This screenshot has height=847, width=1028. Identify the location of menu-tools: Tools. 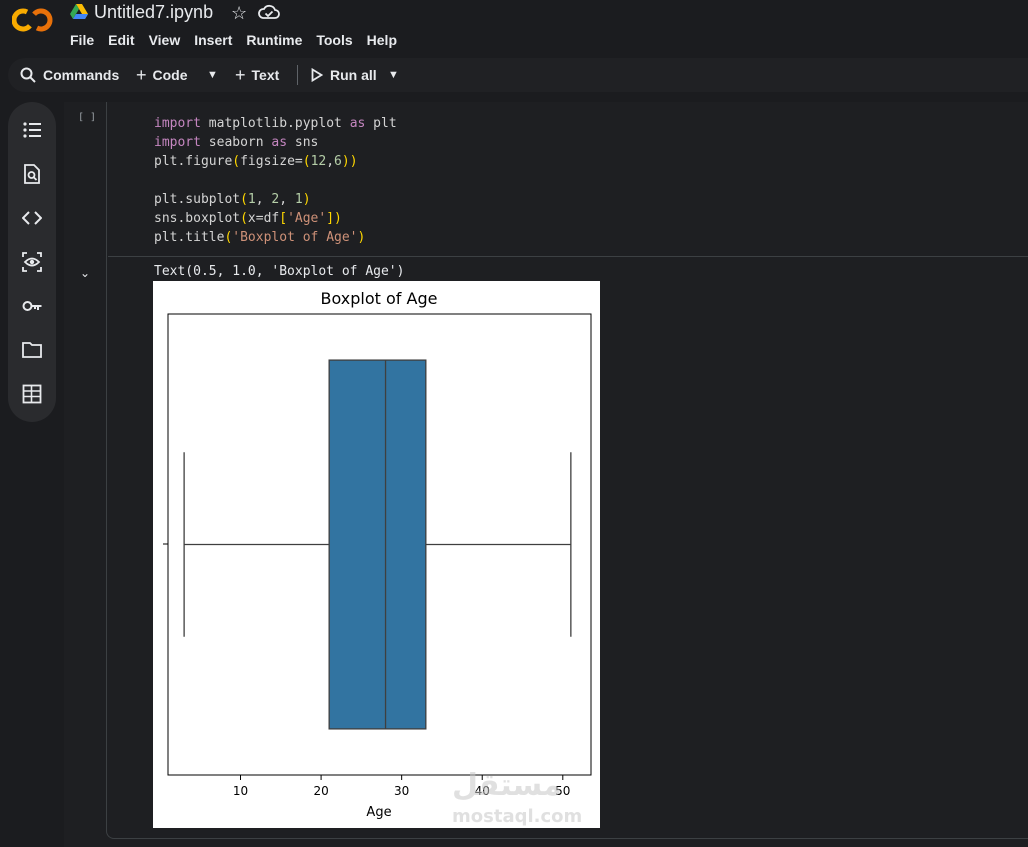
(334, 40).